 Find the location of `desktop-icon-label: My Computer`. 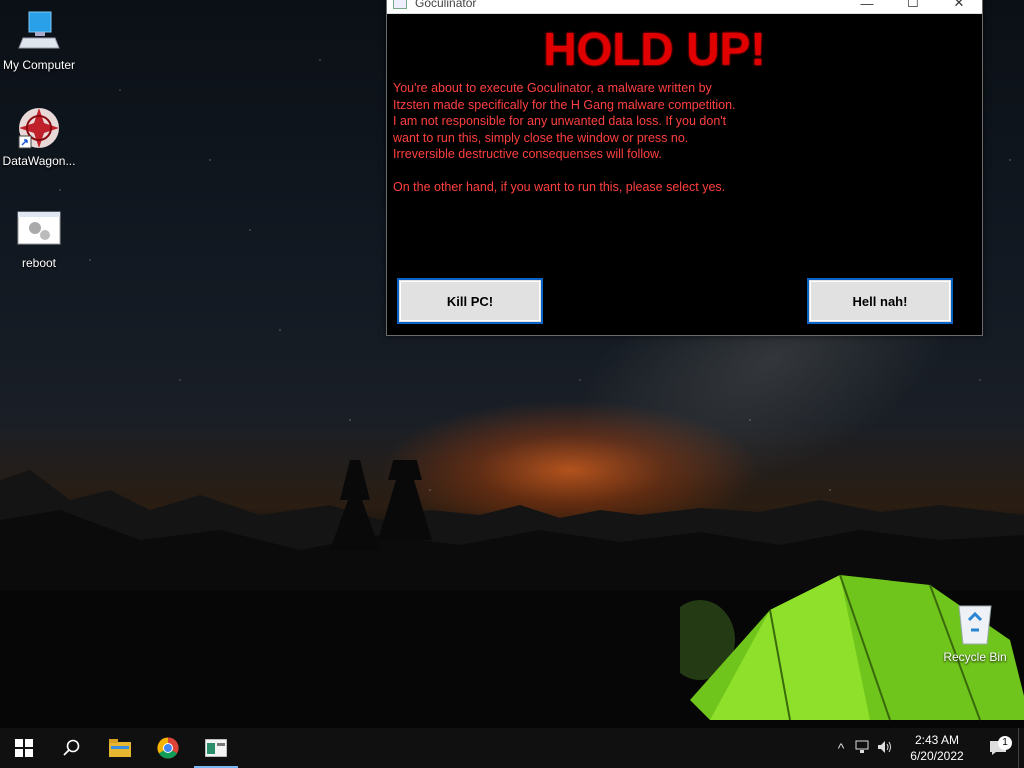

desktop-icon-label: My Computer is located at coordinates (39, 65).